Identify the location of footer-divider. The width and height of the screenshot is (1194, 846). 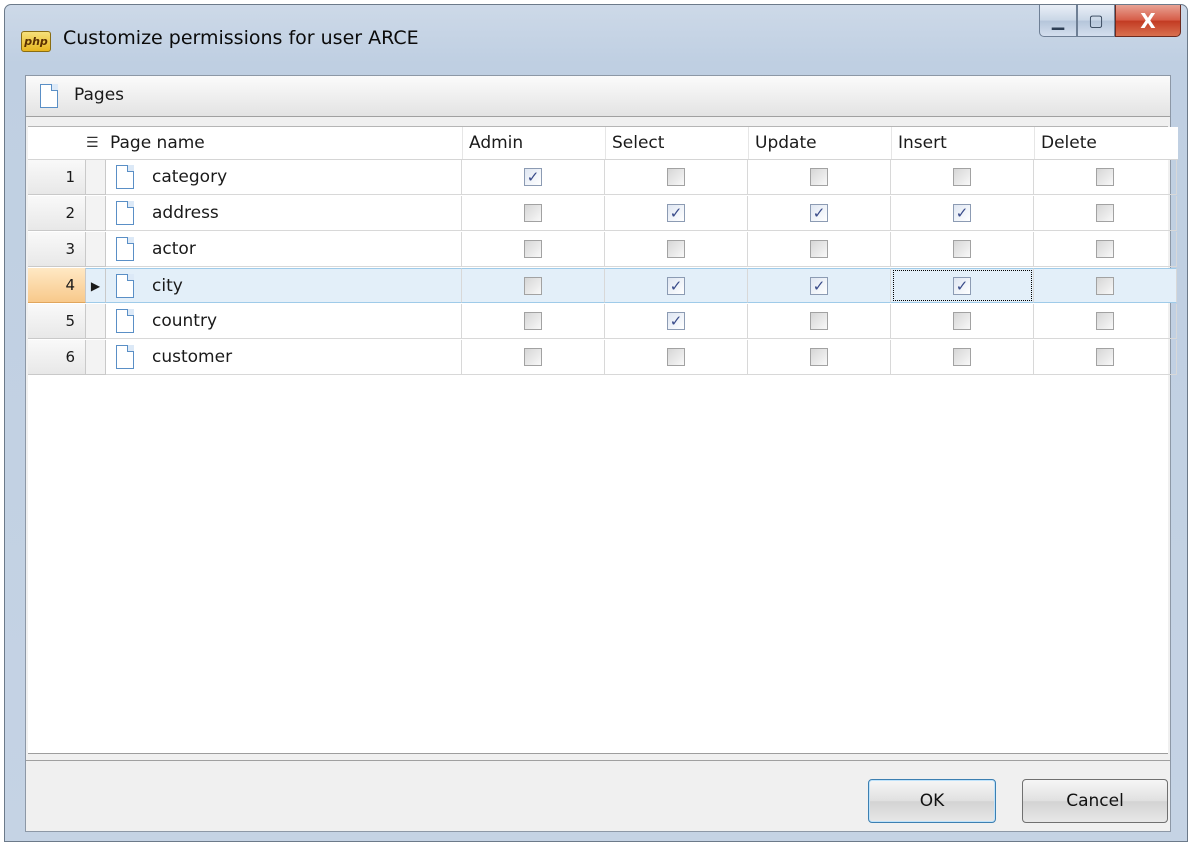
(598, 760).